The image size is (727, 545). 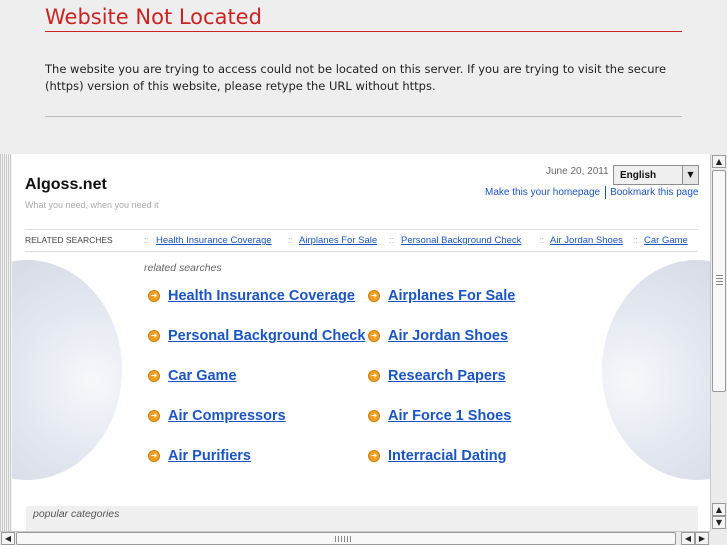 What do you see at coordinates (6, 342) in the screenshot?
I see `frame-left-border` at bounding box center [6, 342].